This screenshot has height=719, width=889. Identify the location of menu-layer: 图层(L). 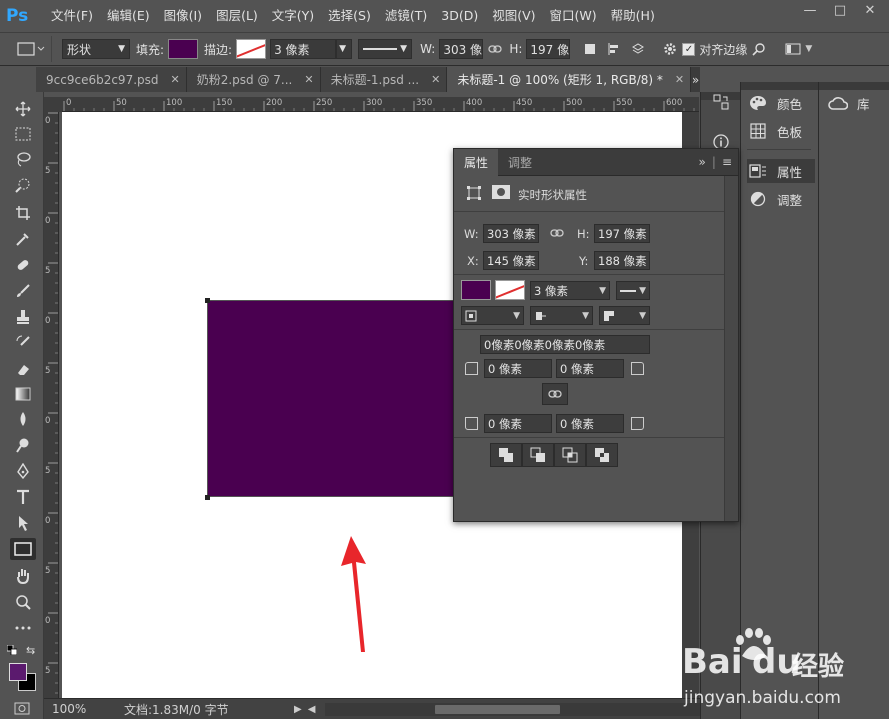
(237, 16).